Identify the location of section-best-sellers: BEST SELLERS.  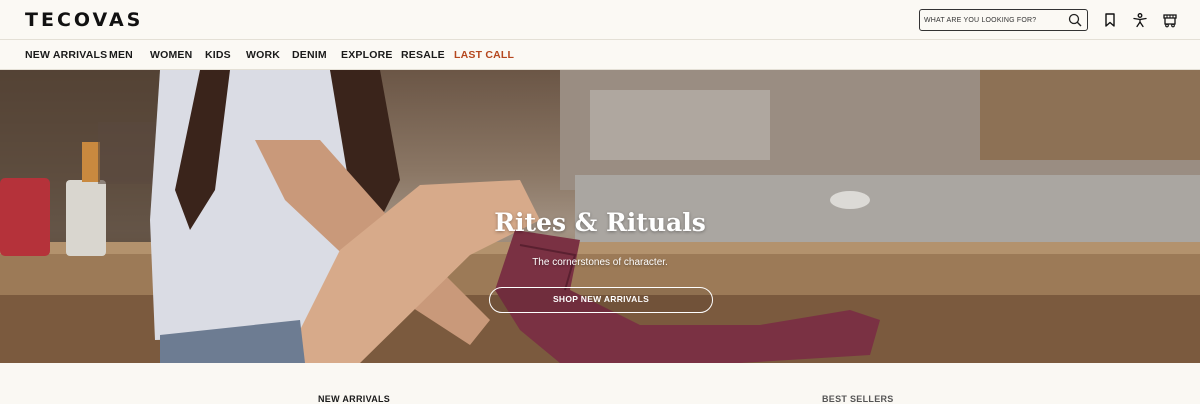
(858, 399).